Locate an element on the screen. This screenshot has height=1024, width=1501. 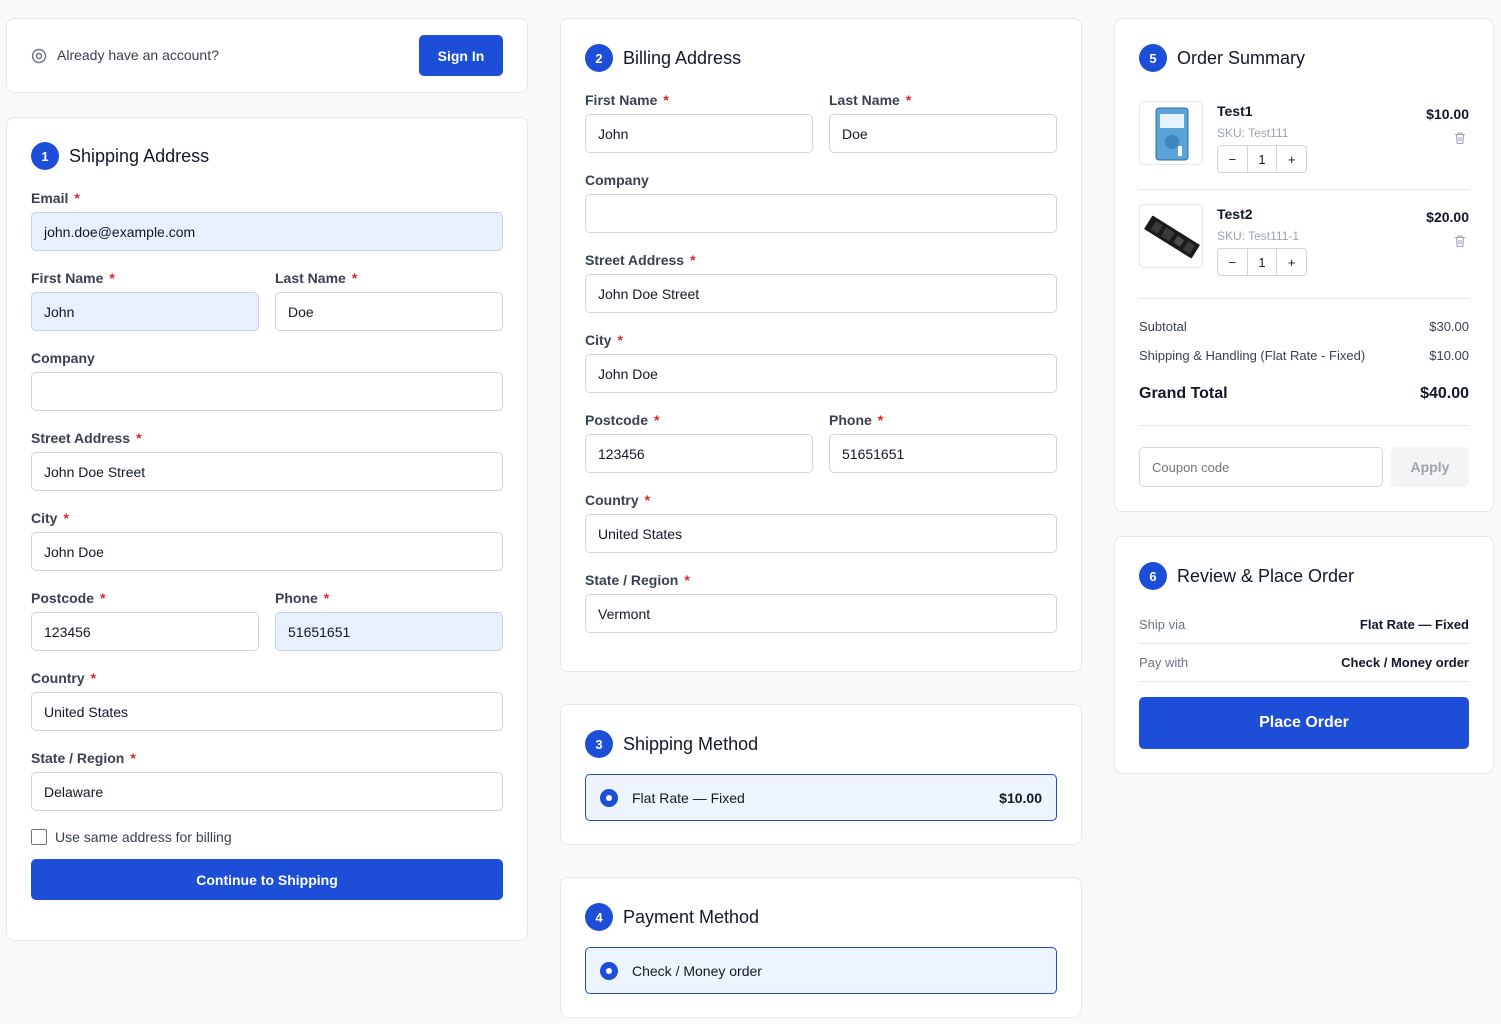
billing-country-select: United States is located at coordinates (821, 533).